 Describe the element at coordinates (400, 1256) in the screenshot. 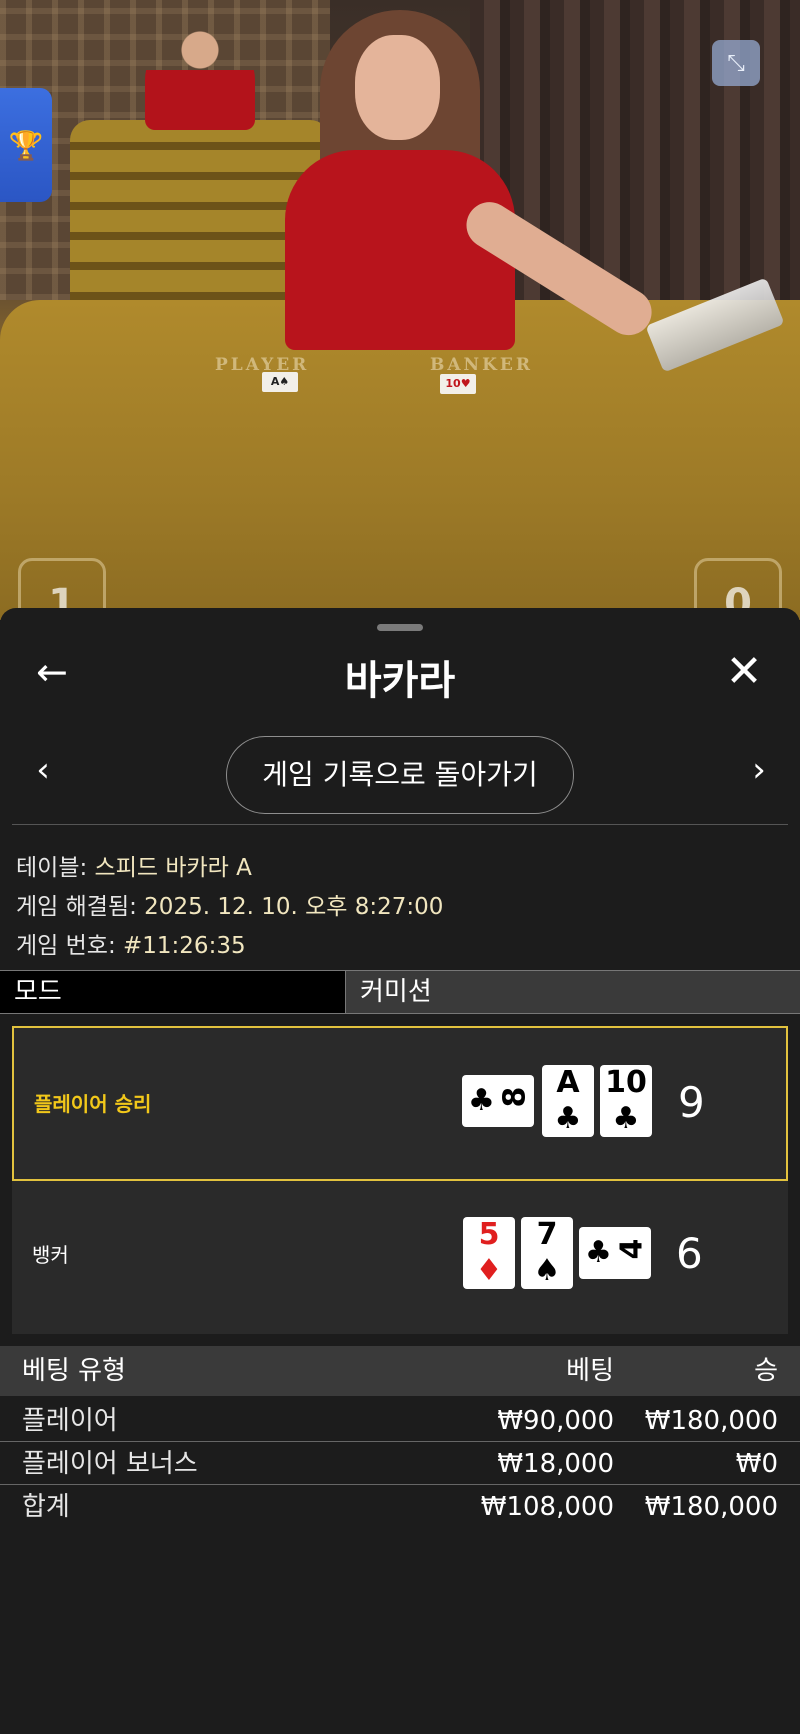

I see `banker-outcome-row: 뱅커 5 ♦ 7 ♠ ♣ 4 6` at that location.